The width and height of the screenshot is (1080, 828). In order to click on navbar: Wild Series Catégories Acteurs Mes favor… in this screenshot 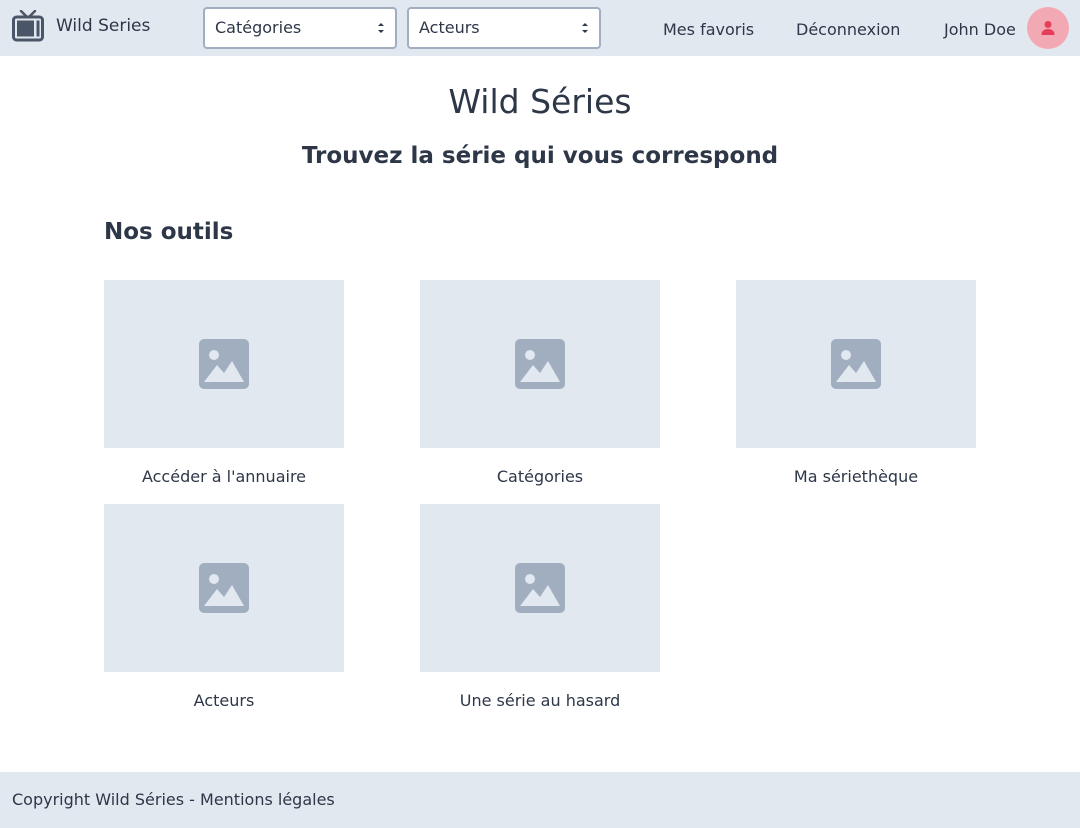, I will do `click(540, 28)`.